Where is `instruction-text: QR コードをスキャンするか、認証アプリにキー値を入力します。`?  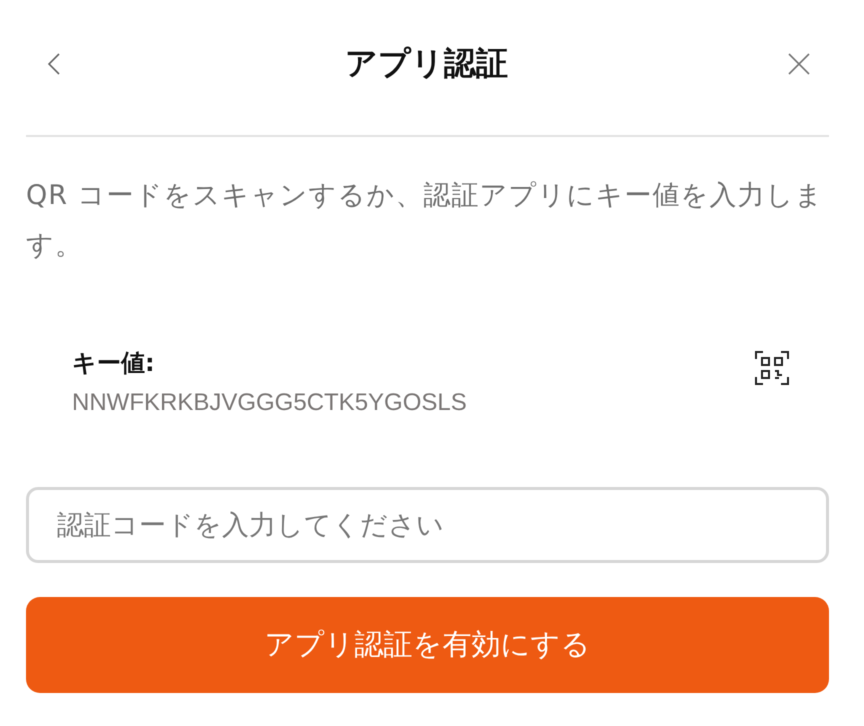 instruction-text: QR コードをスキャンするか、認証アプリにキー値を入力します。 is located at coordinates (425, 221).